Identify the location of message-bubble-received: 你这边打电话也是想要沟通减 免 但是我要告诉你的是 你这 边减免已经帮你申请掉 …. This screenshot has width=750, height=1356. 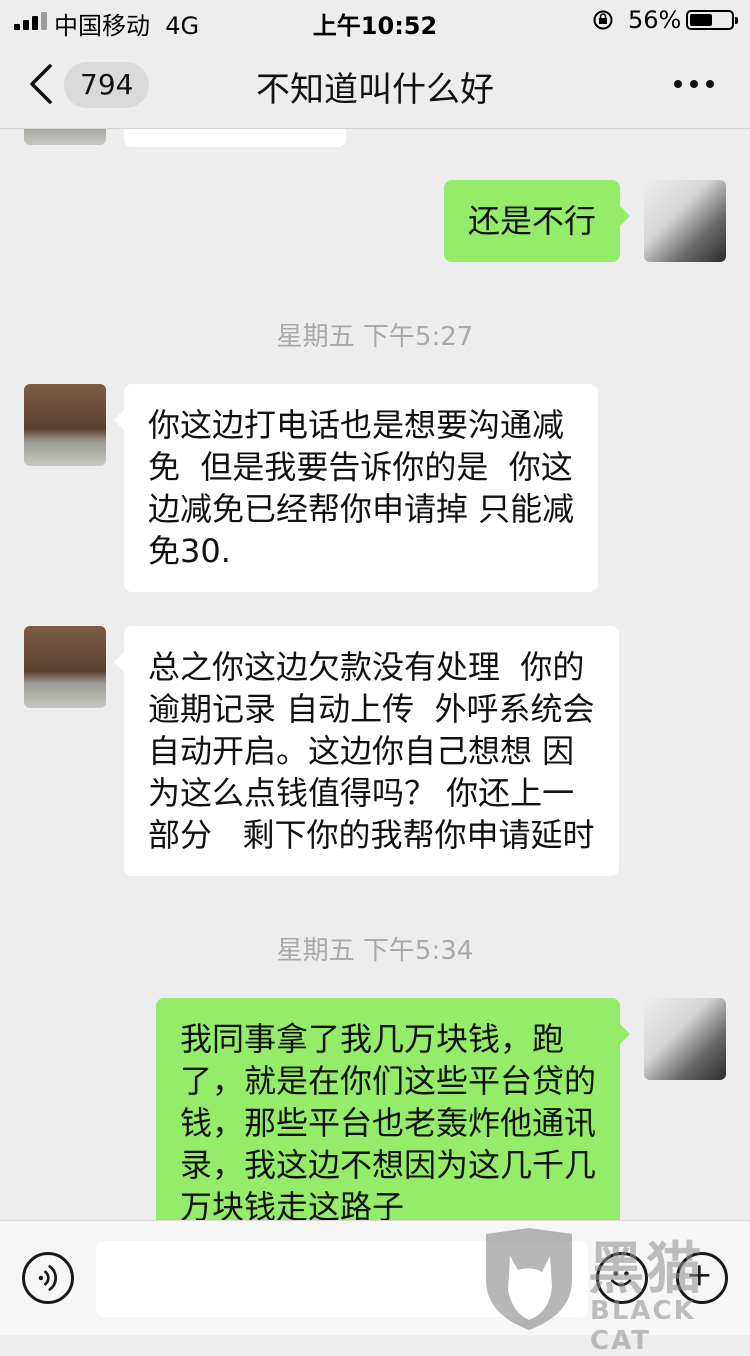
(356, 488).